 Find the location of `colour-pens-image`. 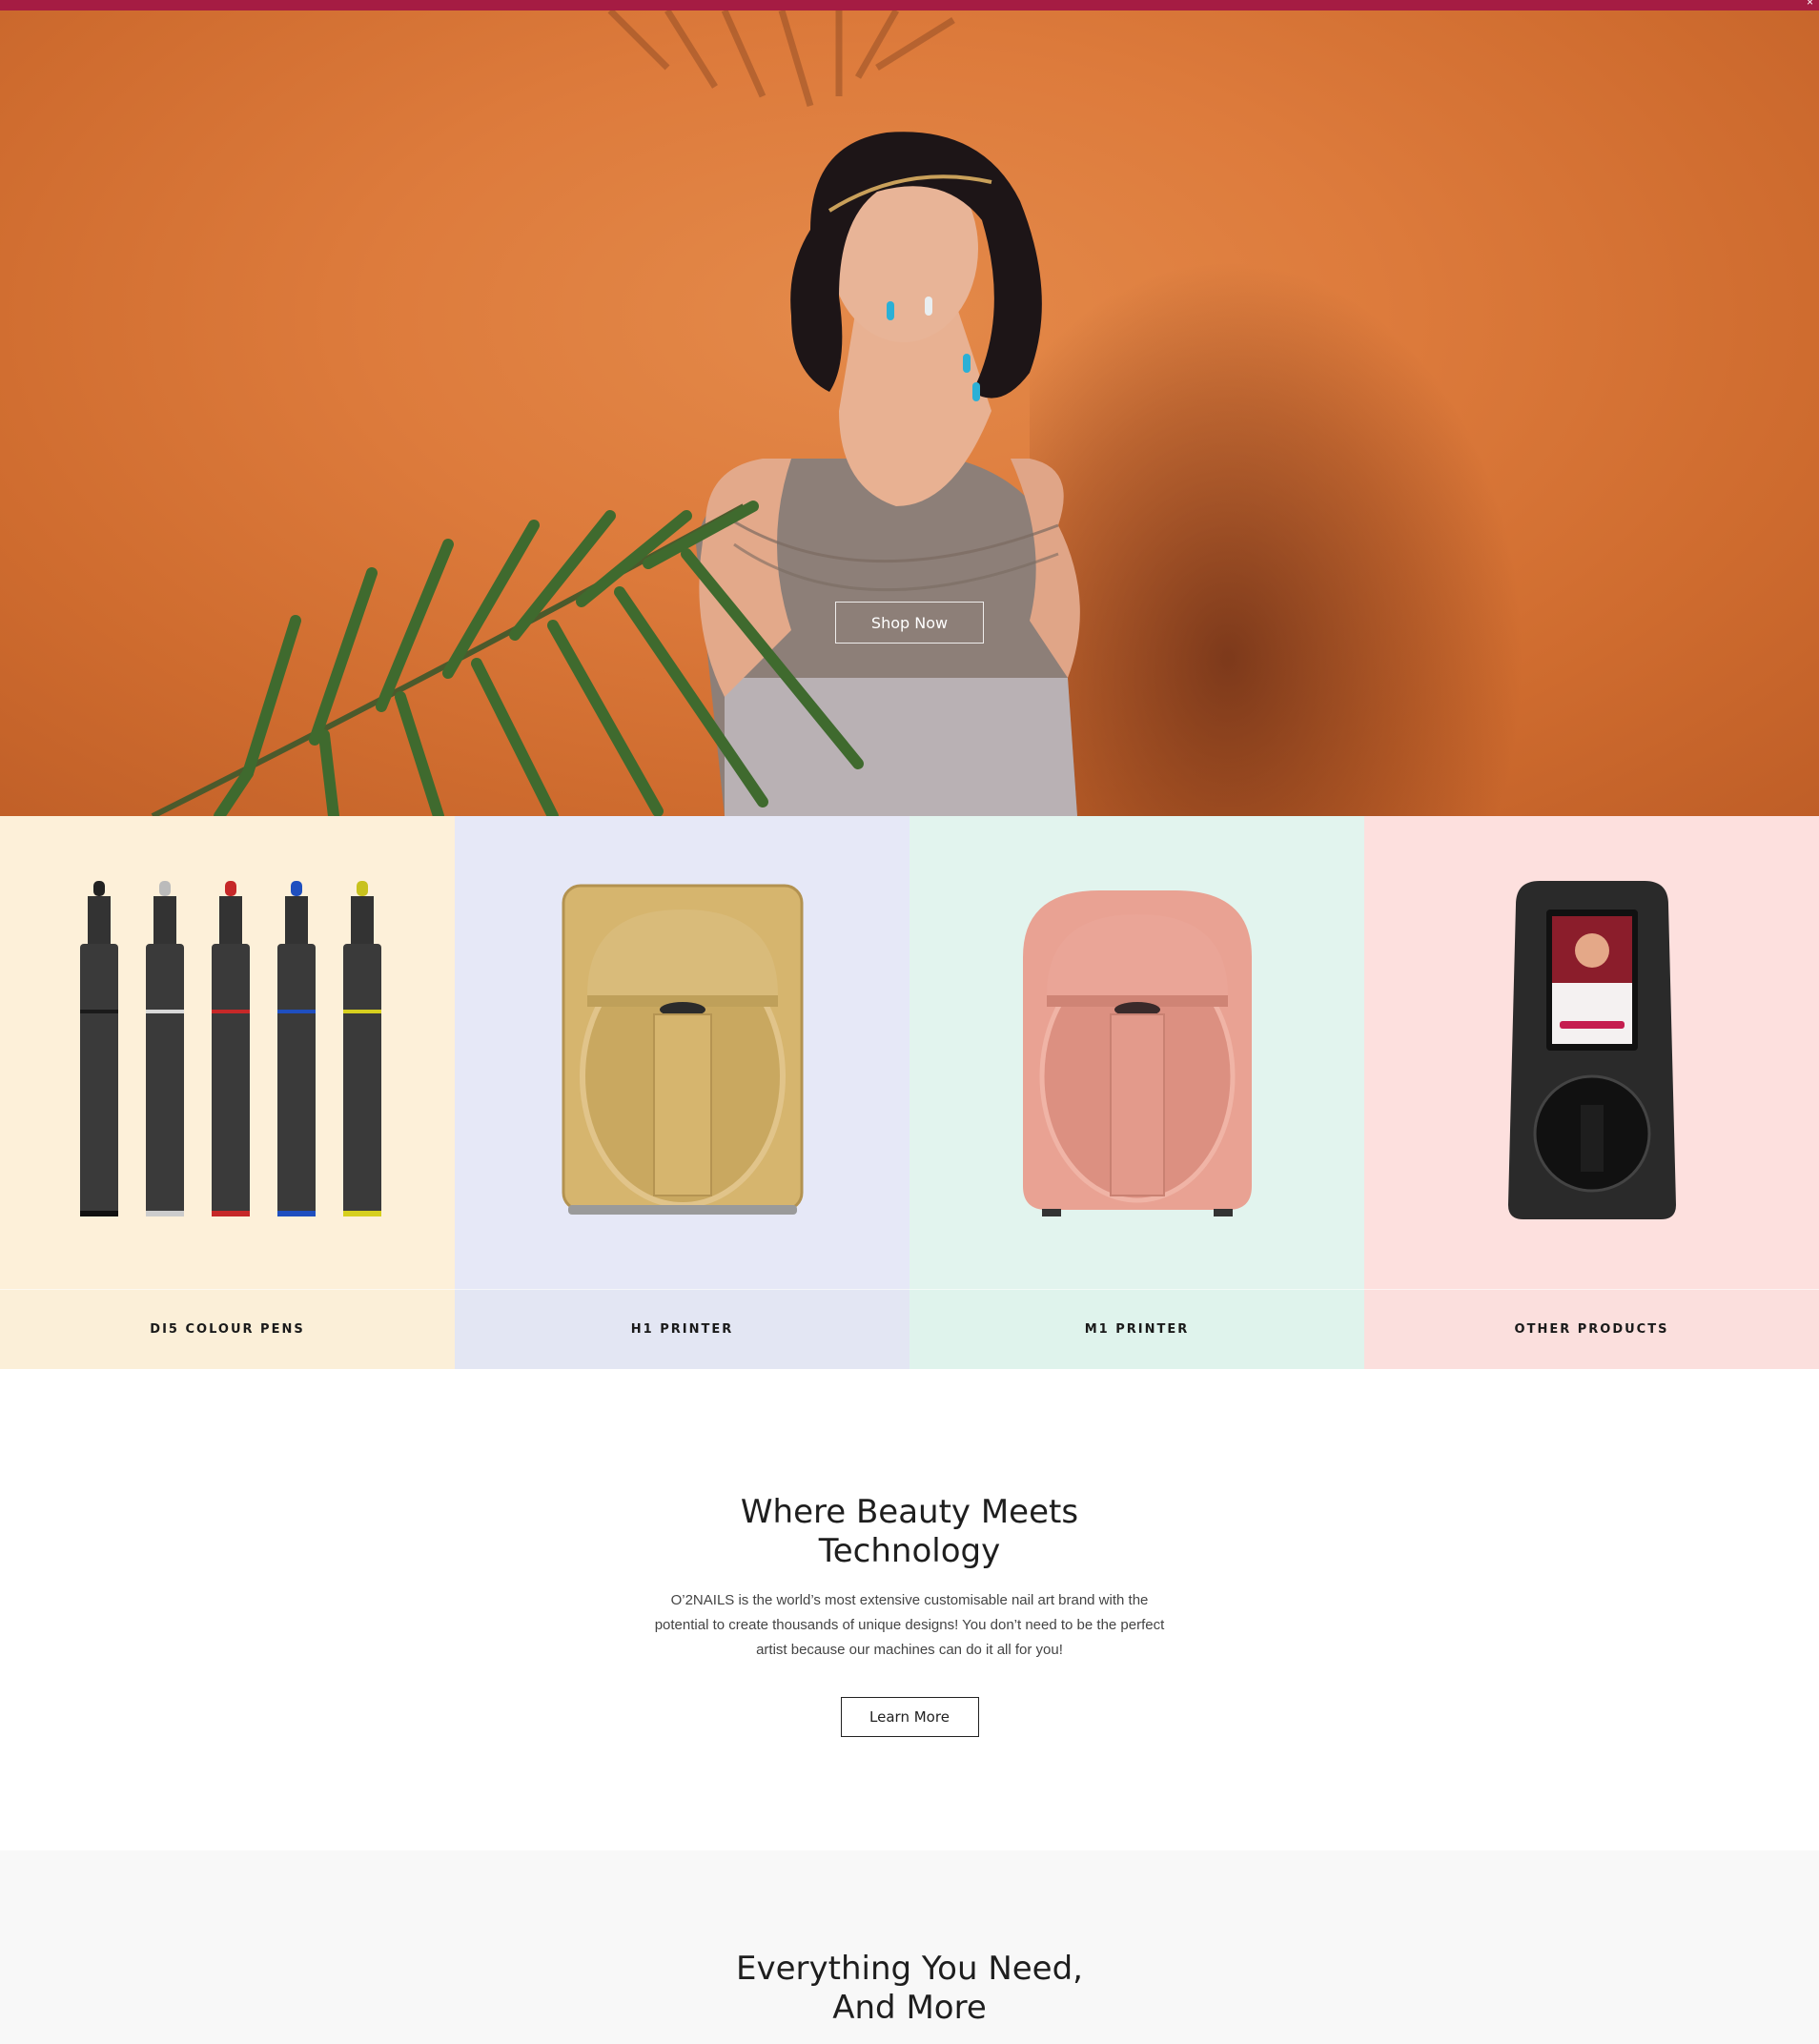

colour-pens-image is located at coordinates (227, 1052).